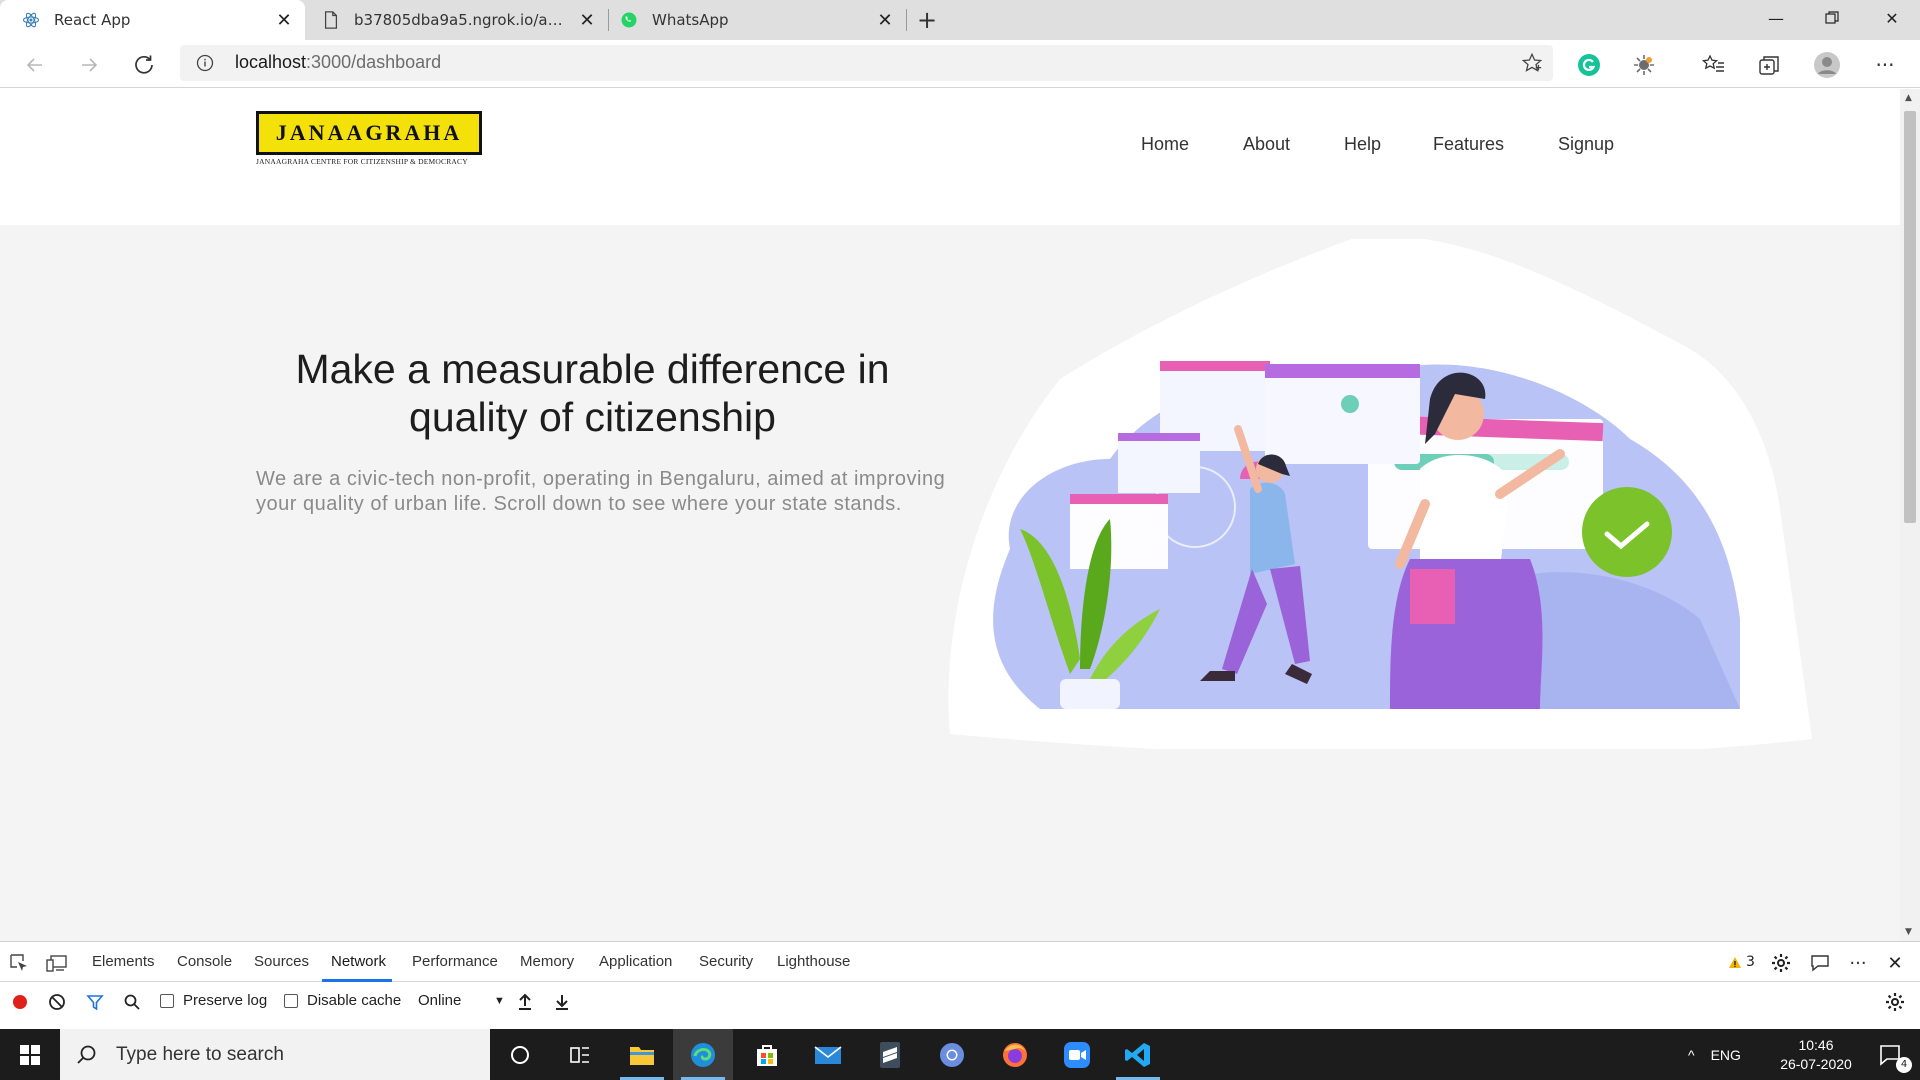 This screenshot has width=1920, height=1080. What do you see at coordinates (123, 961) in the screenshot?
I see `tab-elements: Elements` at bounding box center [123, 961].